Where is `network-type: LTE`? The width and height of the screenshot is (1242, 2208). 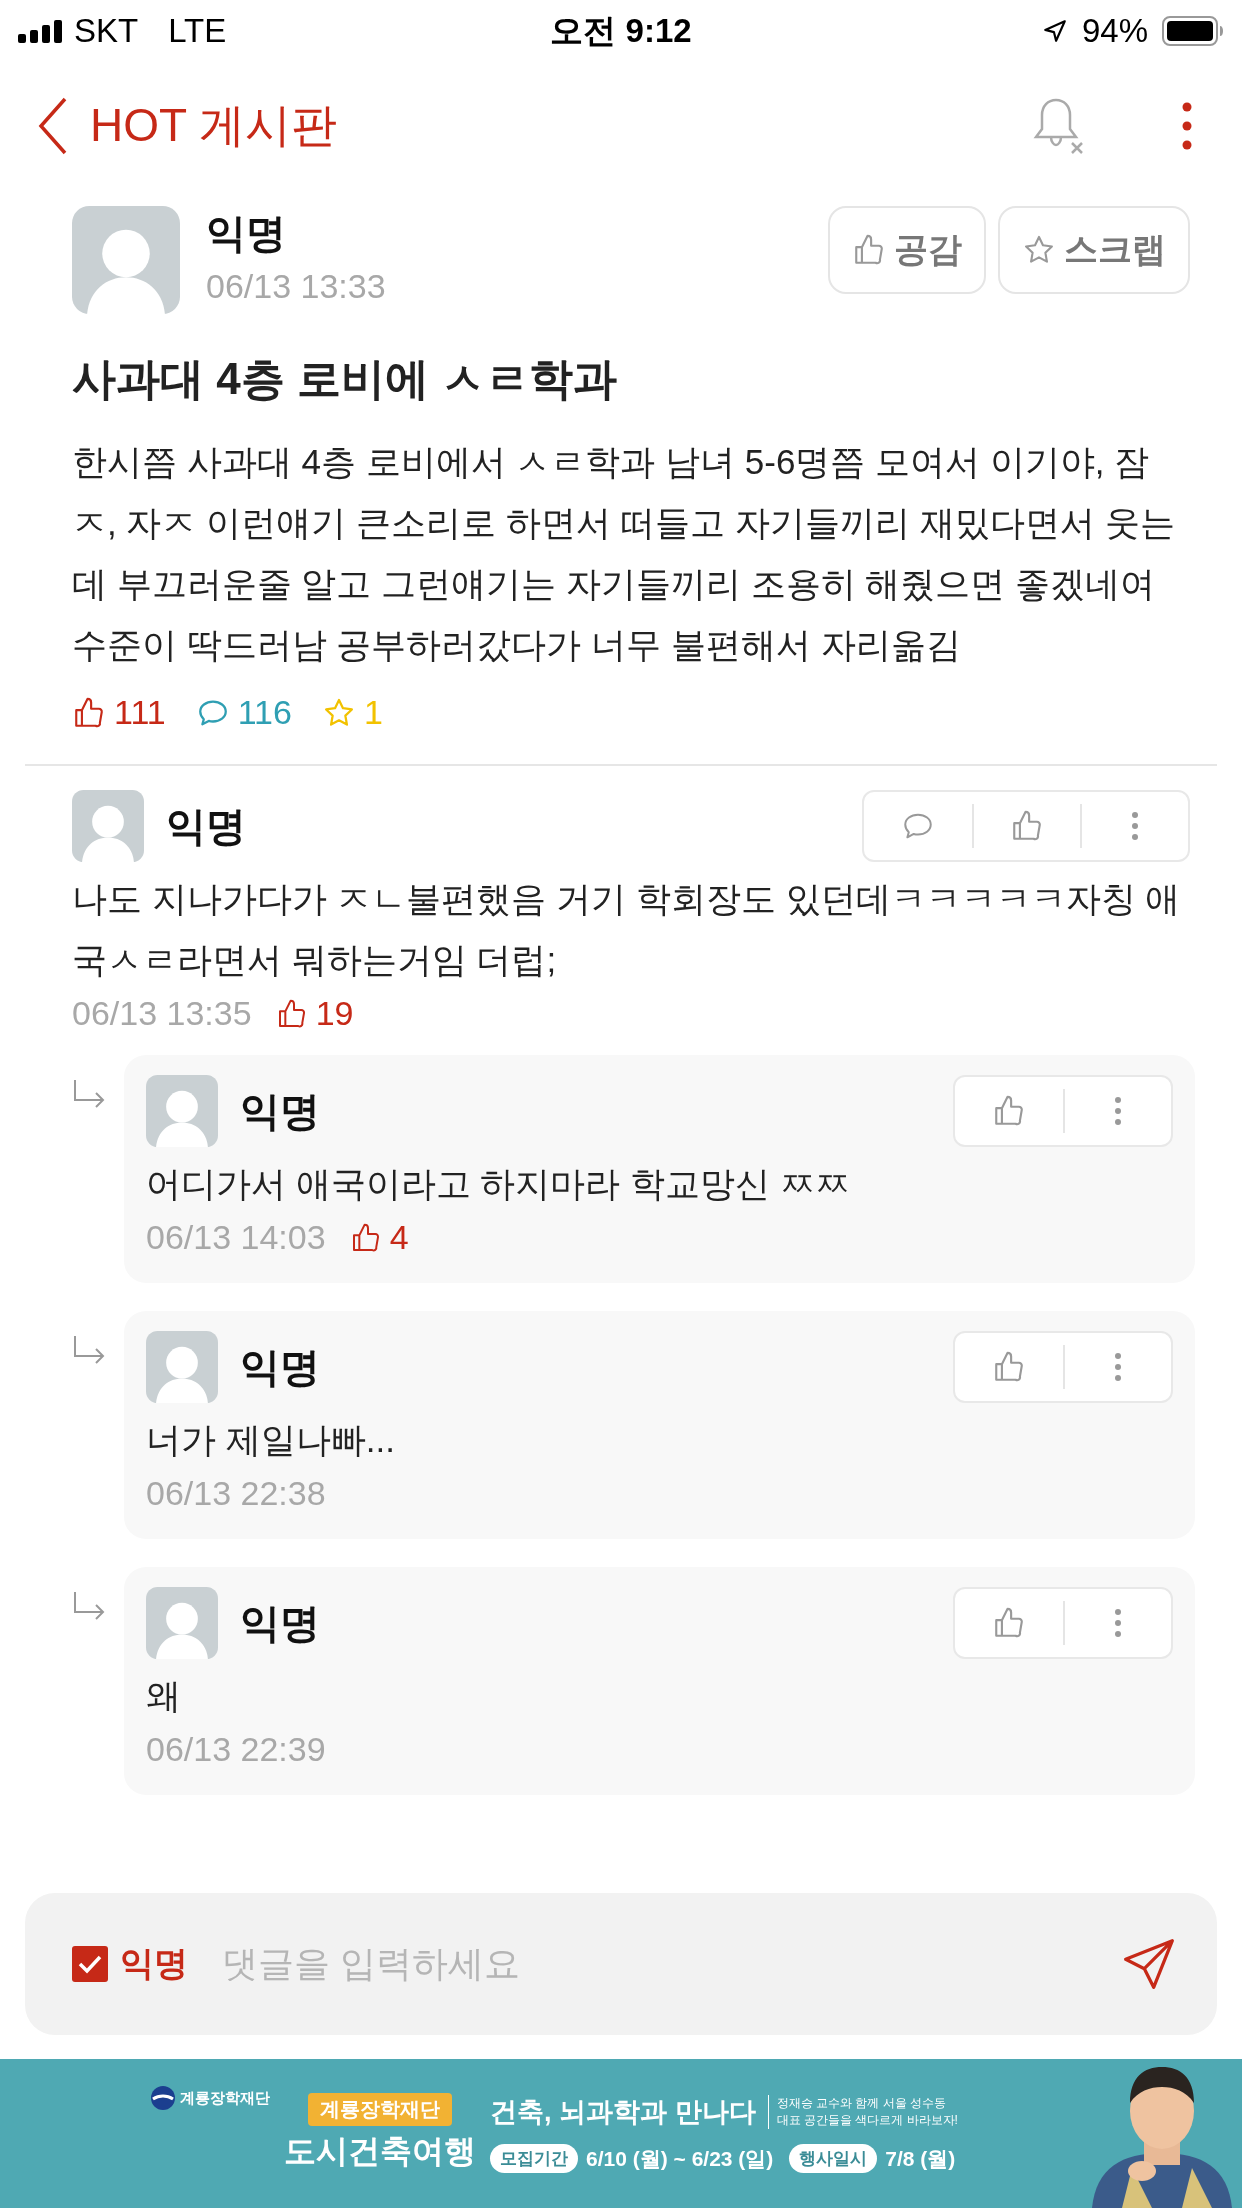
network-type: LTE is located at coordinates (197, 31).